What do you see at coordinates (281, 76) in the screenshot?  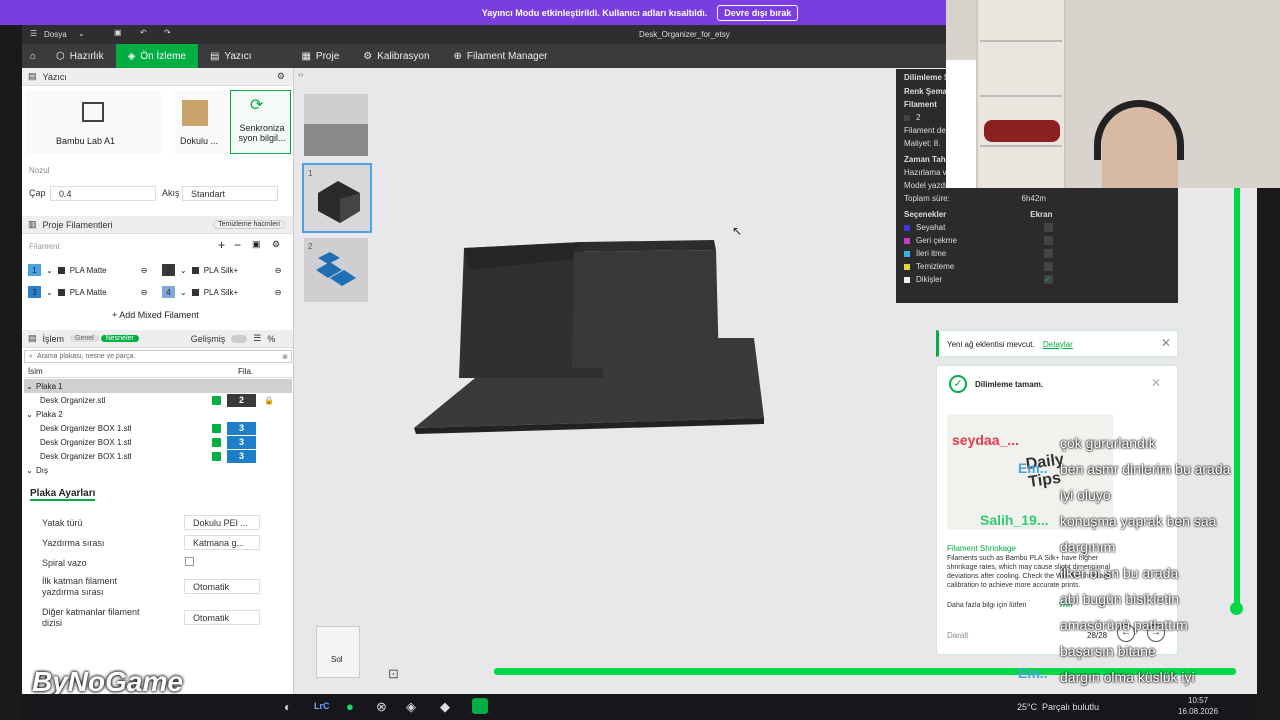 I see `gear-icon: ⚙` at bounding box center [281, 76].